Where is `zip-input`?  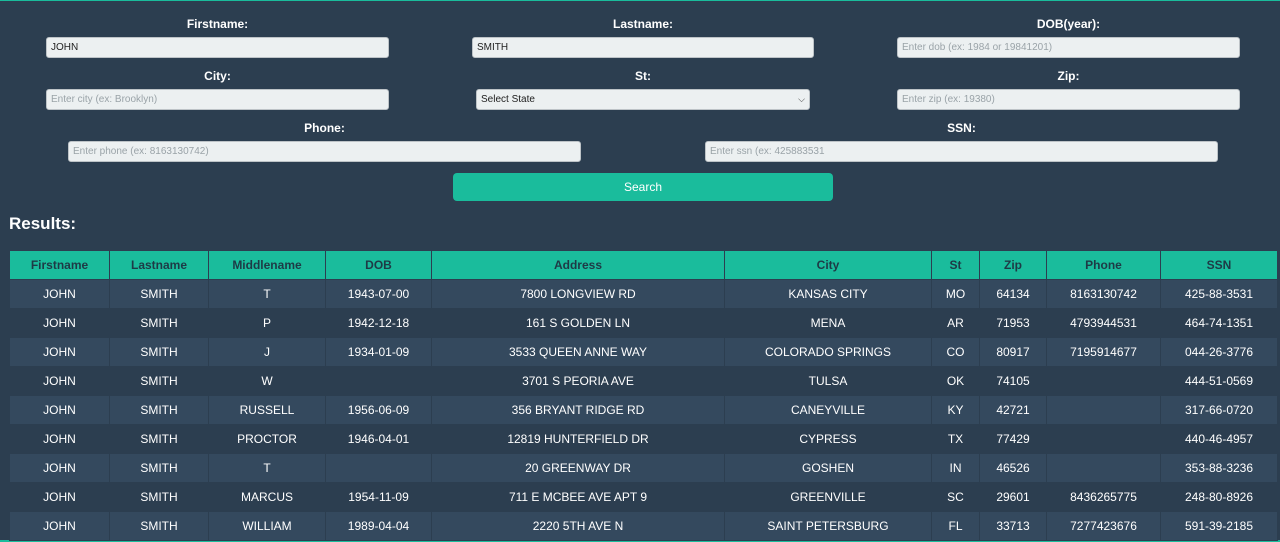 zip-input is located at coordinates (1068, 99).